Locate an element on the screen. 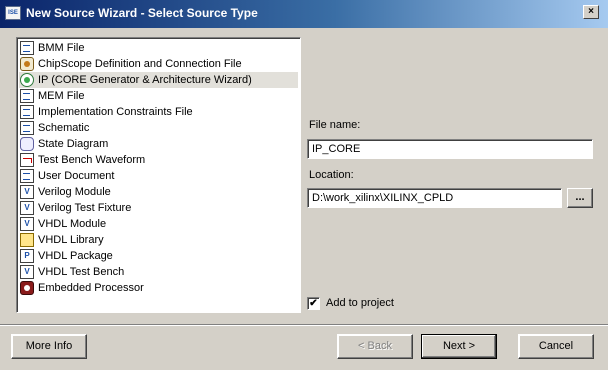  list-item: V VHDL Module is located at coordinates (158, 224).